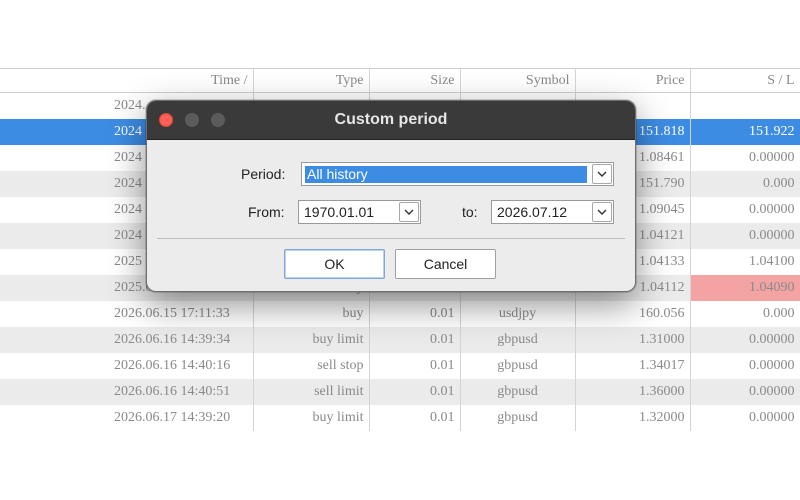 The height and width of the screenshot is (500, 800). I want to click on to-date-value: 2026.07.12, so click(532, 212).